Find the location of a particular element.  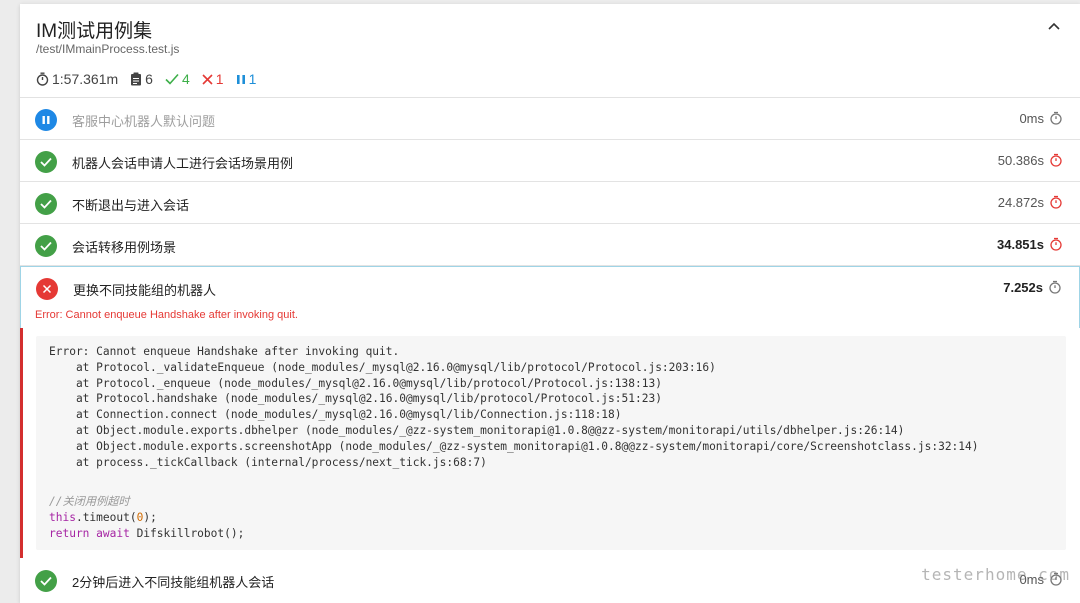

test-row: 机器人会话申请人工进行会话场景用例 50.386s is located at coordinates (550, 161).